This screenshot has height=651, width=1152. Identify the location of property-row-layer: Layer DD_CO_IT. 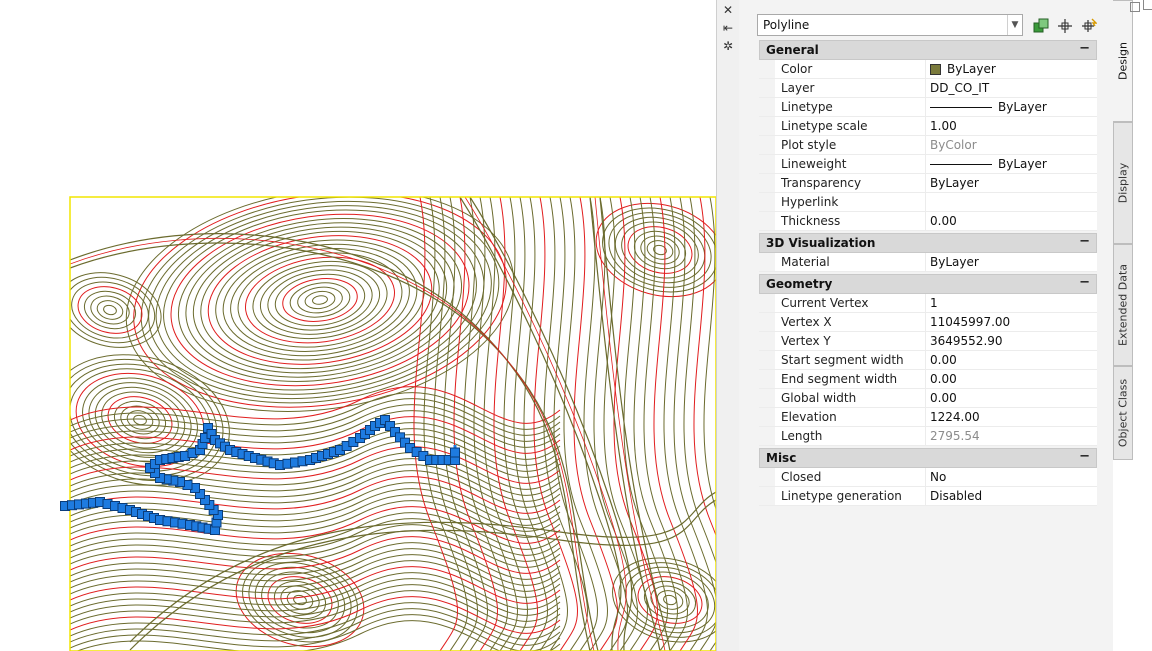
(928, 88).